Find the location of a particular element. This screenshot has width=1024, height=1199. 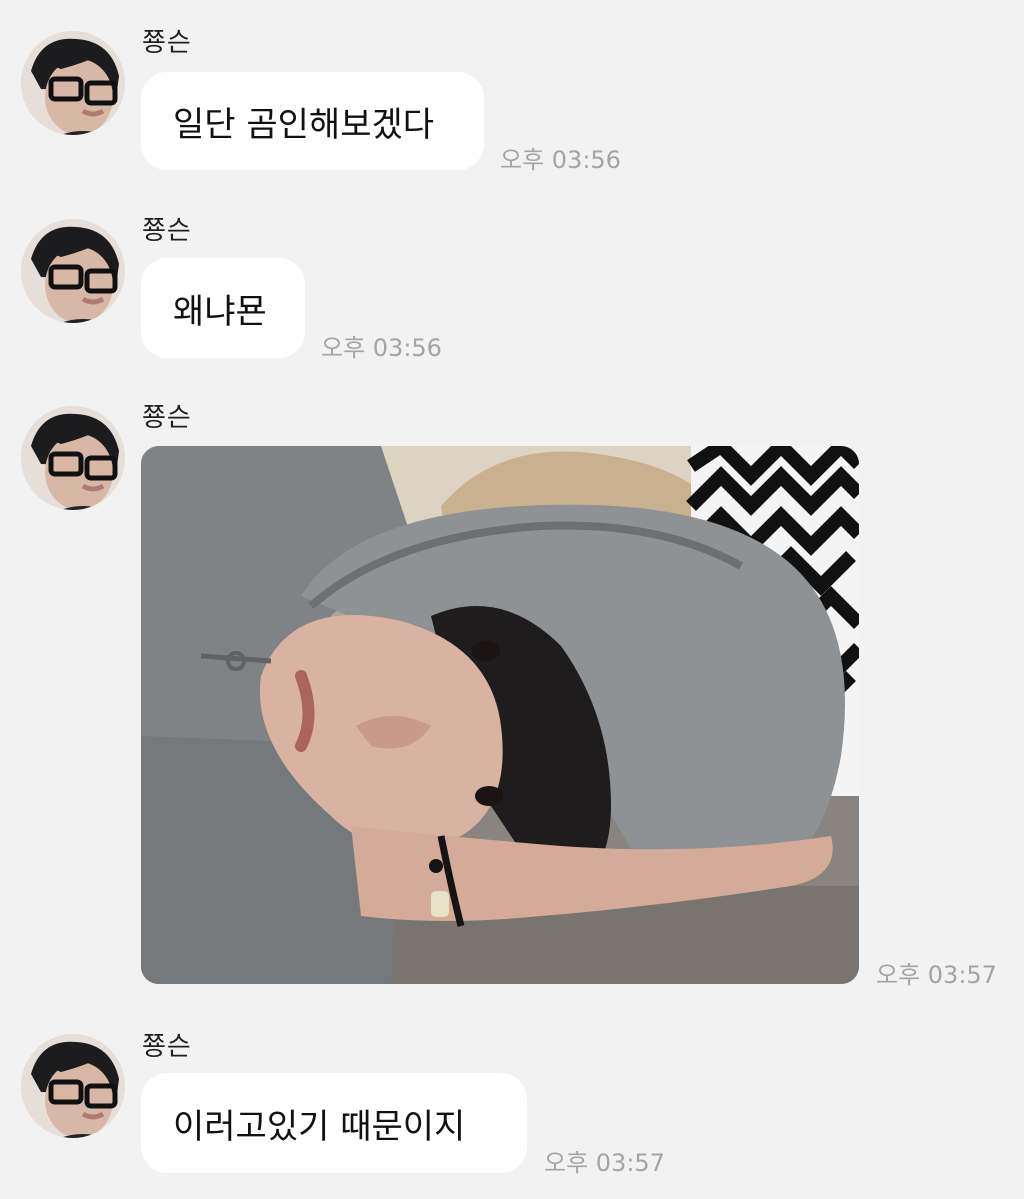

message-bubble: 이러고있기 때문이지 is located at coordinates (334, 1123).